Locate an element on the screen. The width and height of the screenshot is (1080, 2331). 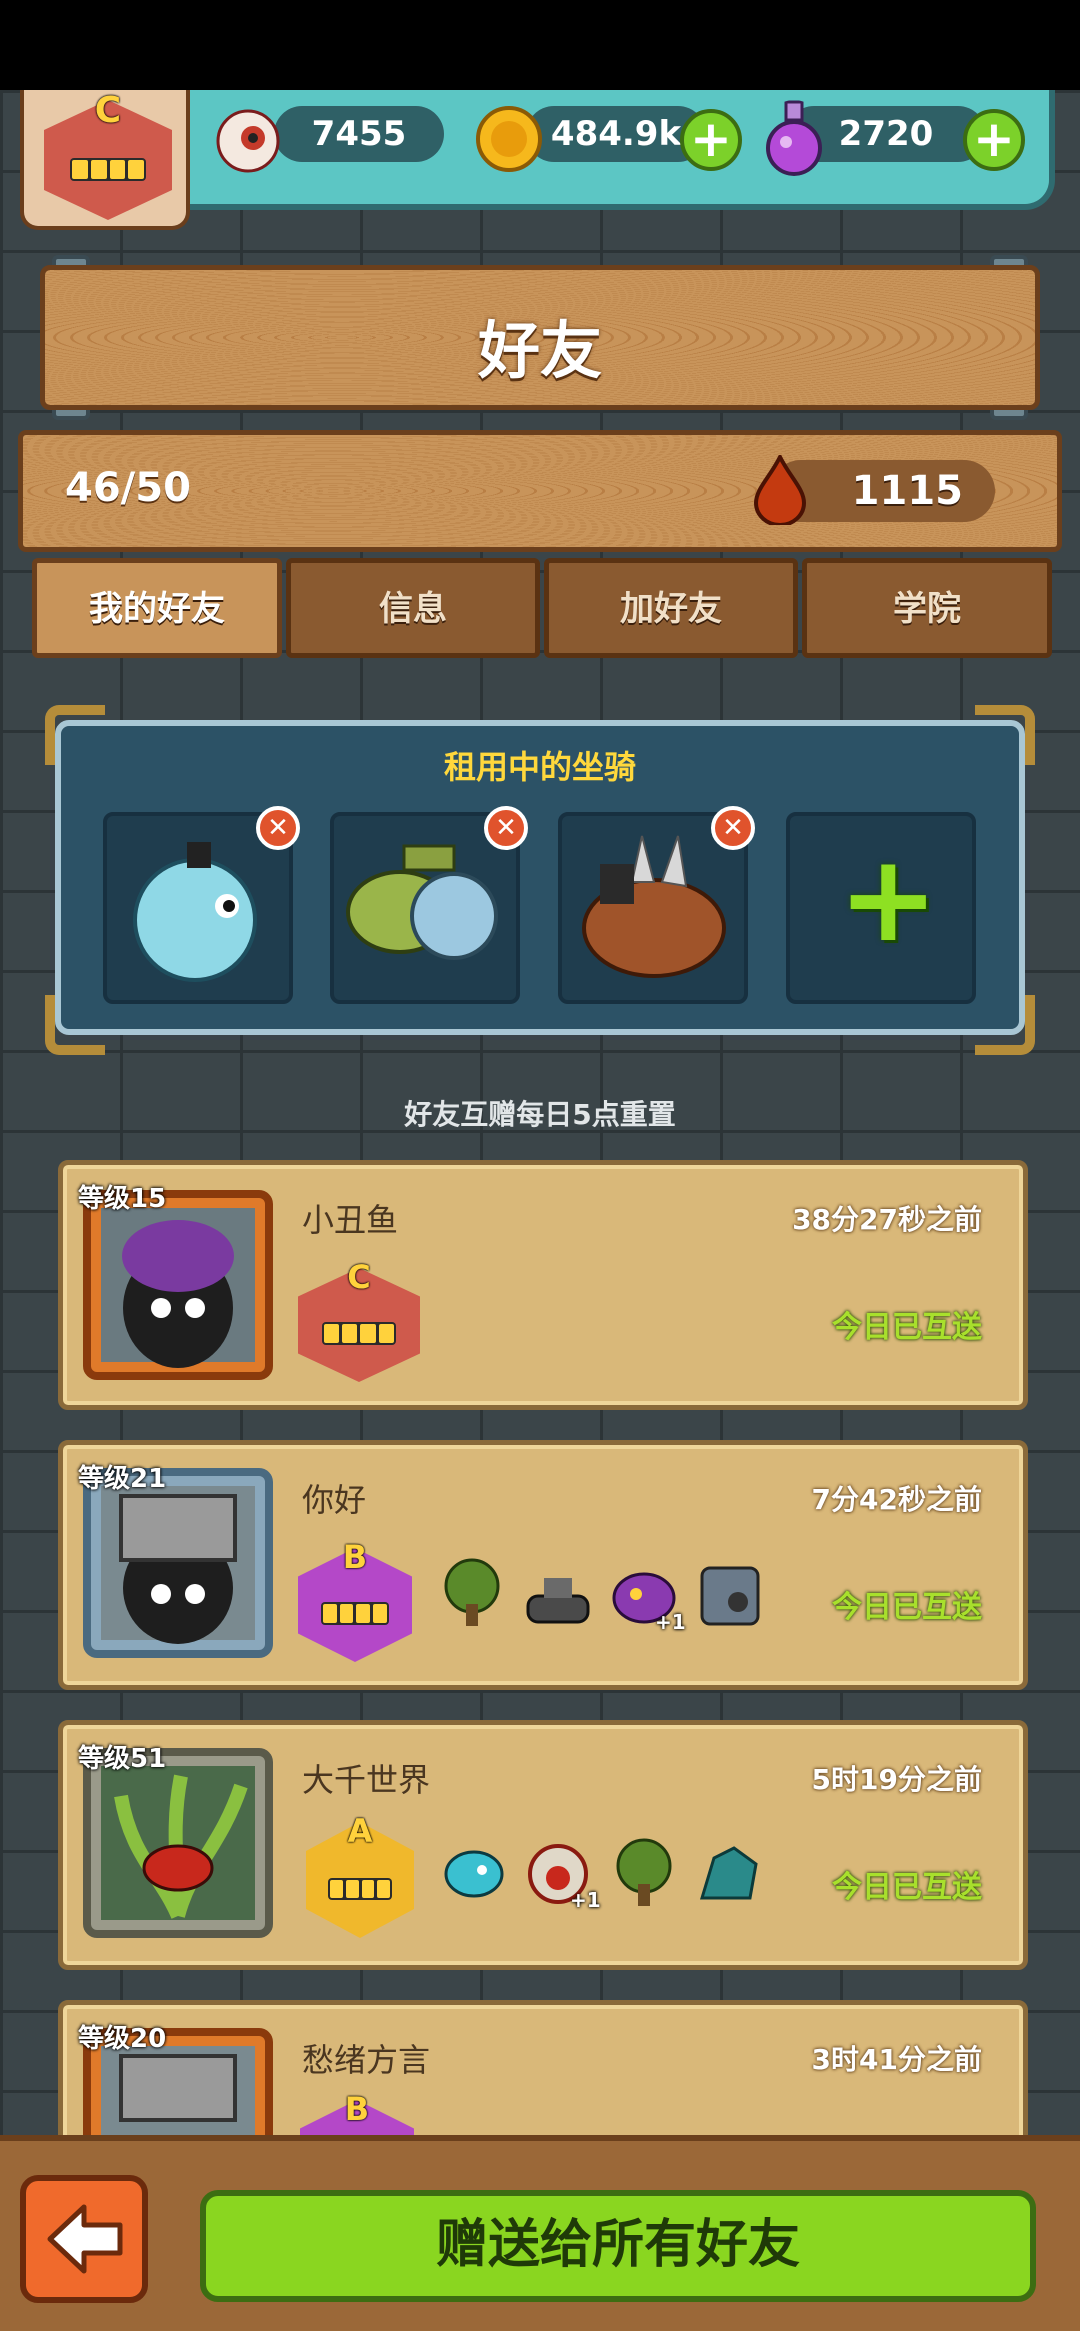
arrow-left-icon is located at coordinates (85, 2239).